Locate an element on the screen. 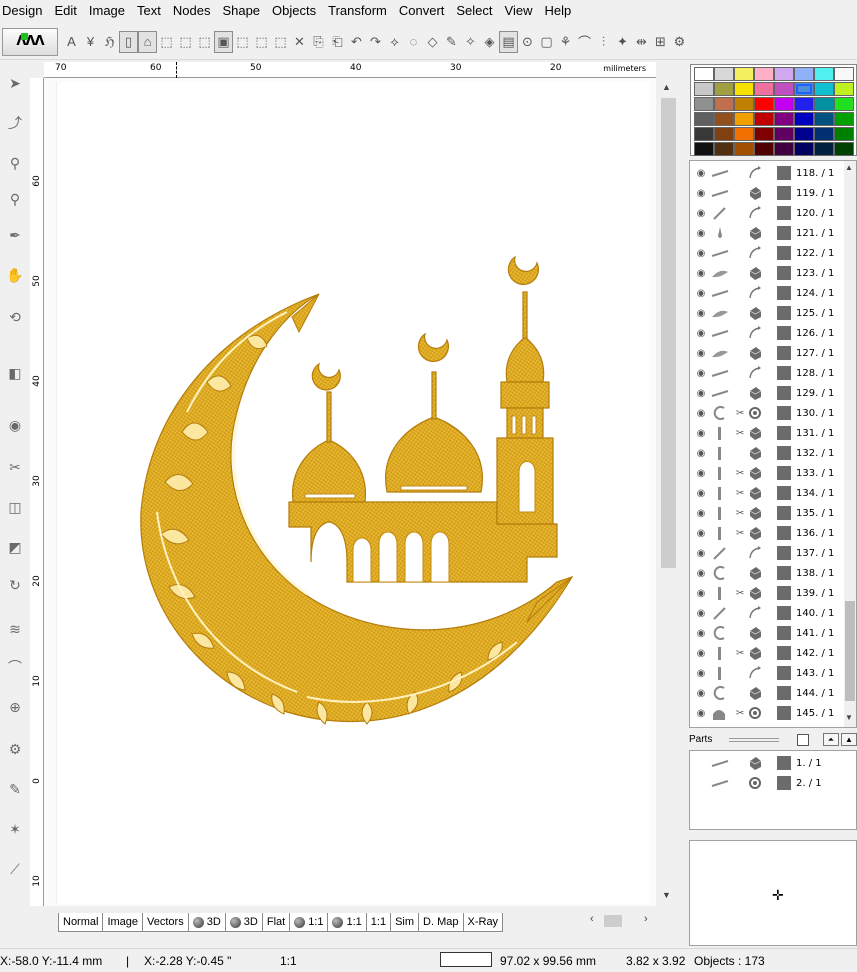  object-row: ◉ 127. / 1 is located at coordinates (767, 353).